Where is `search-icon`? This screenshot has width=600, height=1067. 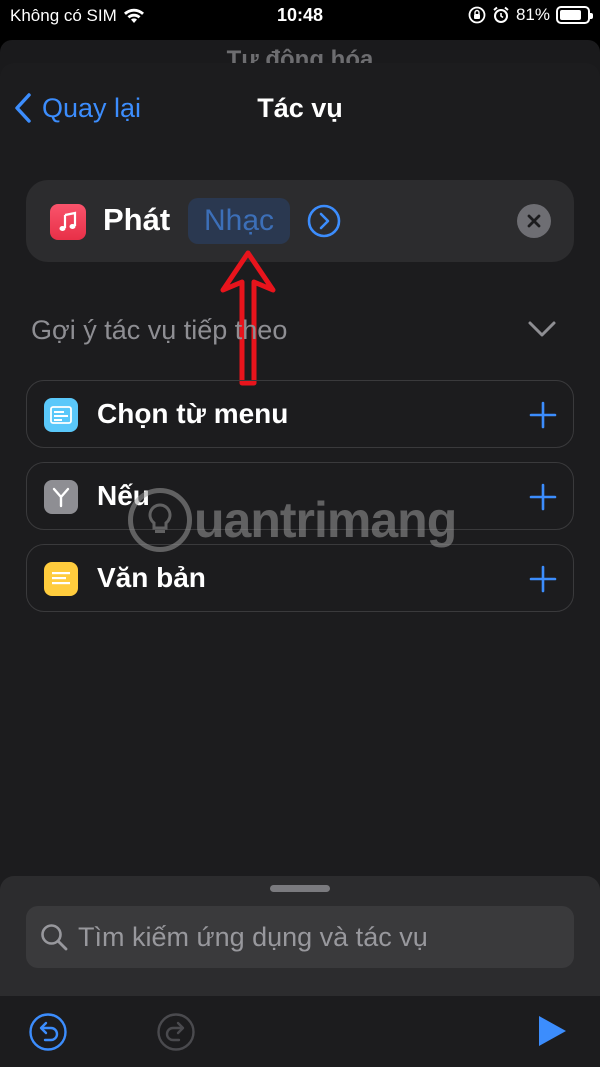 search-icon is located at coordinates (54, 937).